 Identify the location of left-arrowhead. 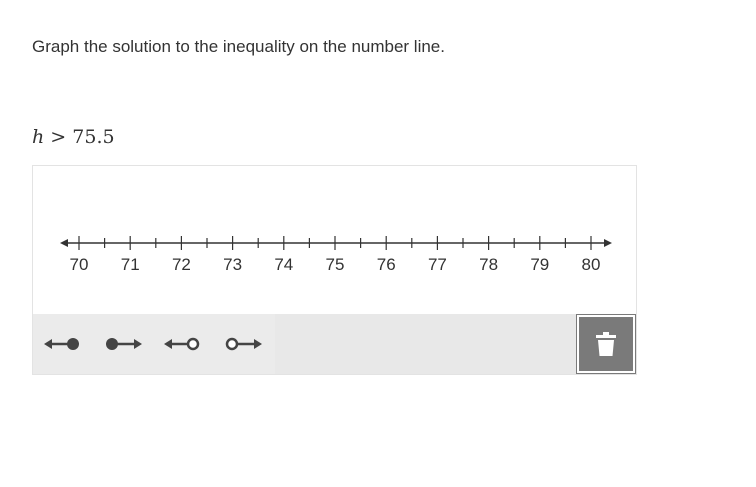
(64, 243).